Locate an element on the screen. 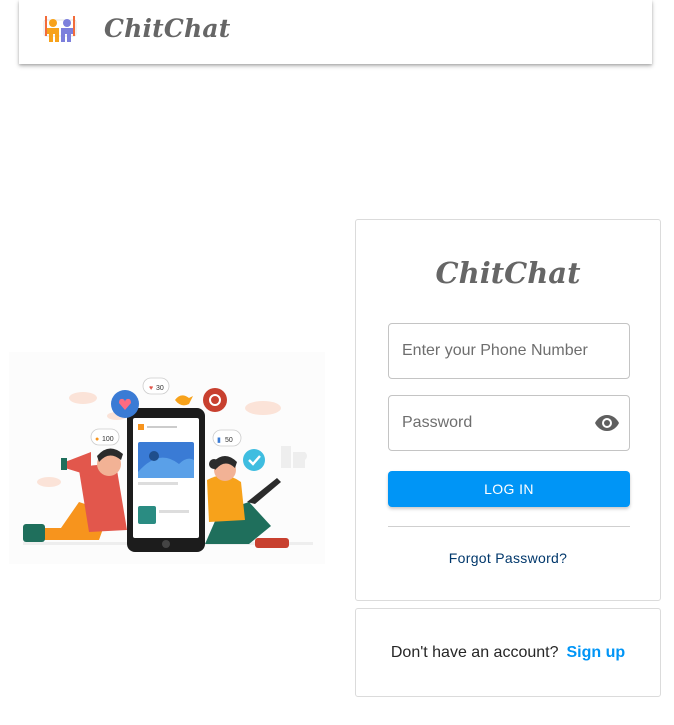 Image resolution: width=674 pixels, height=725 pixels. phone-input is located at coordinates (502, 351).